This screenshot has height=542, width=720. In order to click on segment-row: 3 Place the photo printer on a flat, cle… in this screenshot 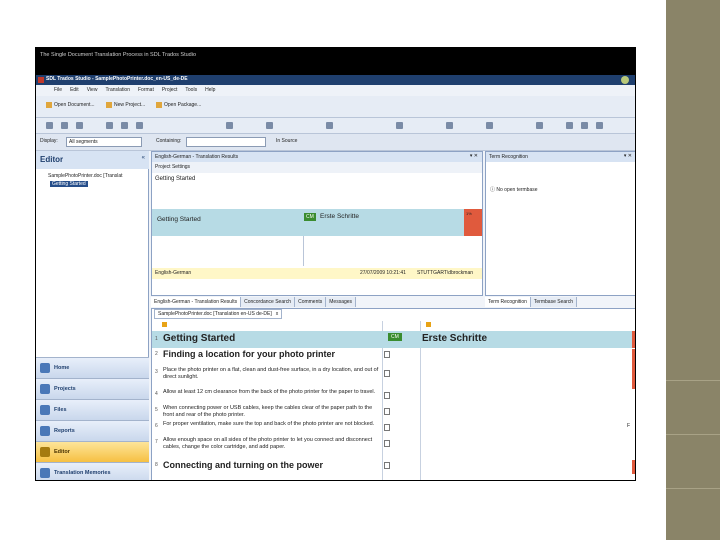, I will do `click(393, 378)`.